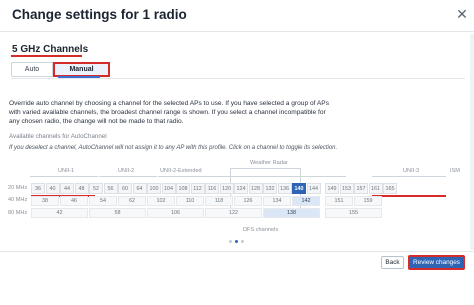 This screenshot has width=474, height=305. Describe the element at coordinates (99, 14) in the screenshot. I see `dialog-title: Change settings for 1 radio` at that location.